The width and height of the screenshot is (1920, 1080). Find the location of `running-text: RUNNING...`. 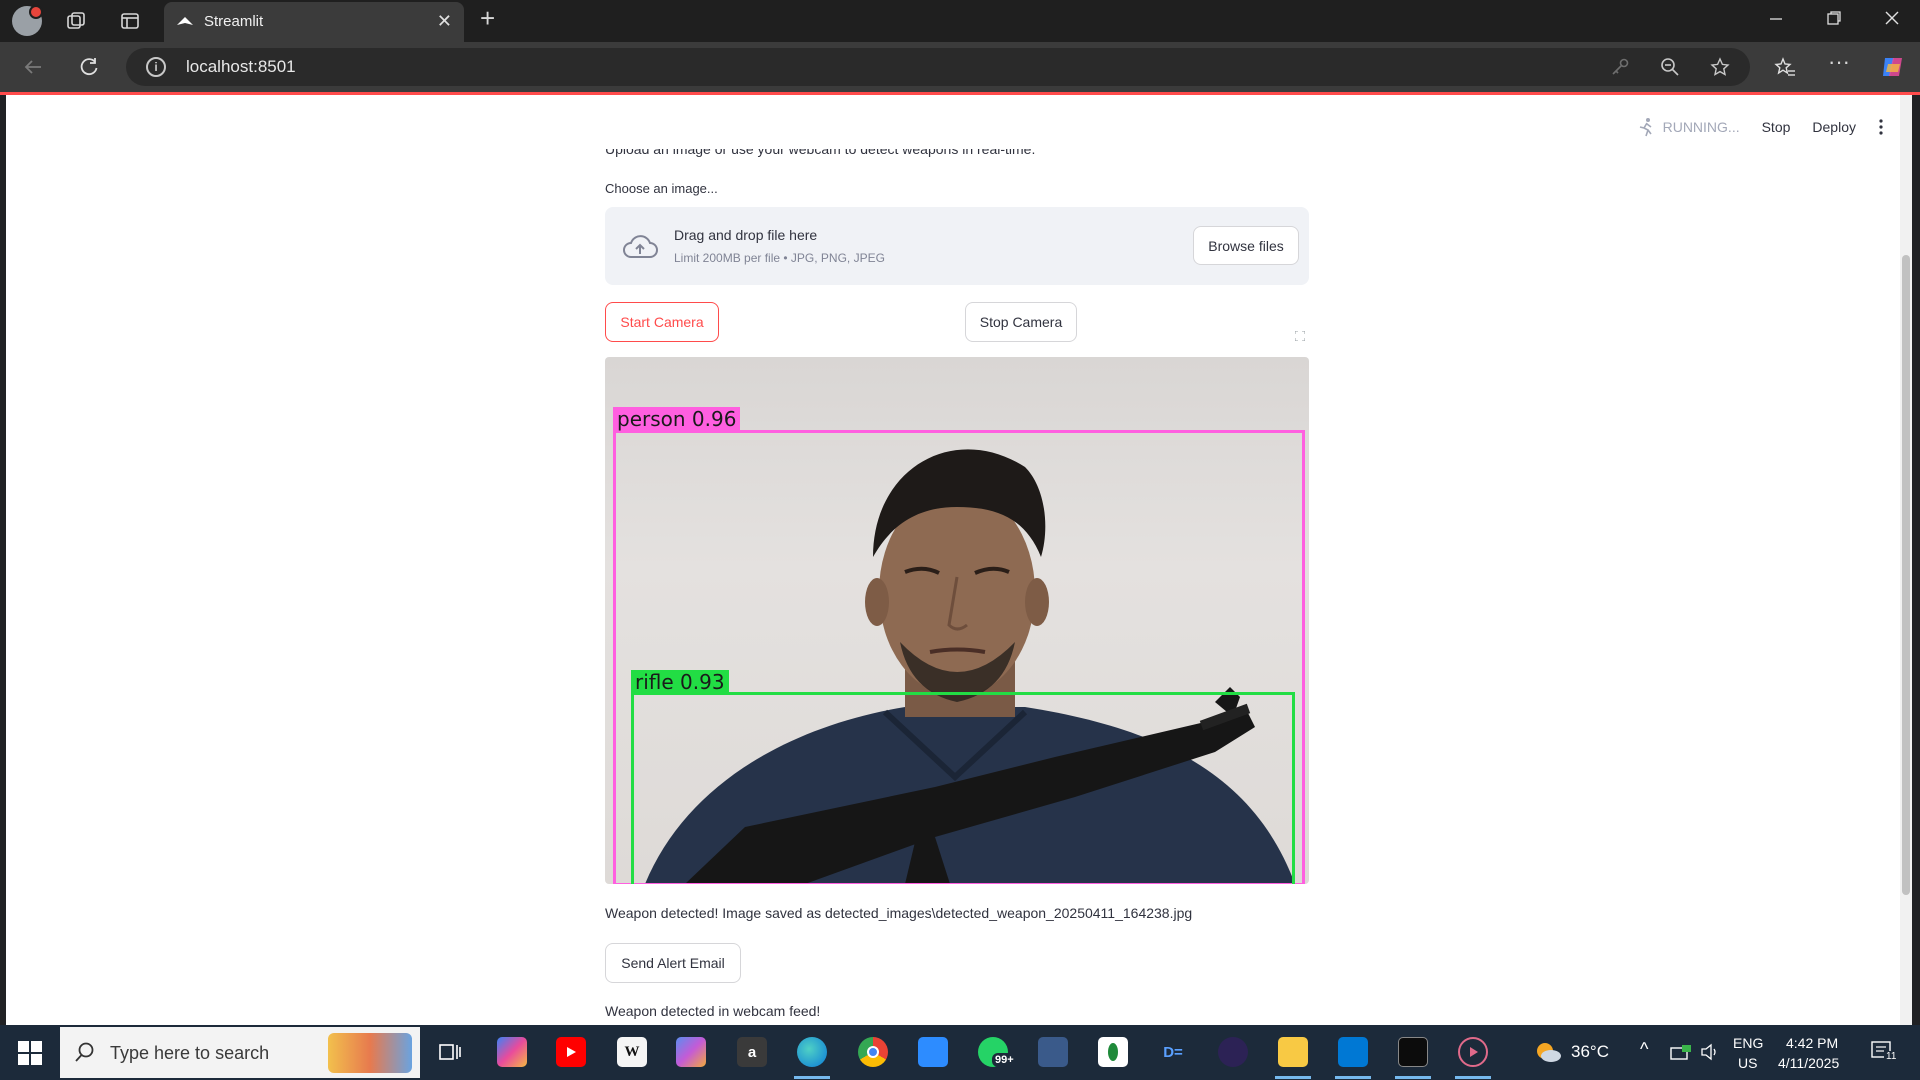

running-text: RUNNING... is located at coordinates (1701, 127).